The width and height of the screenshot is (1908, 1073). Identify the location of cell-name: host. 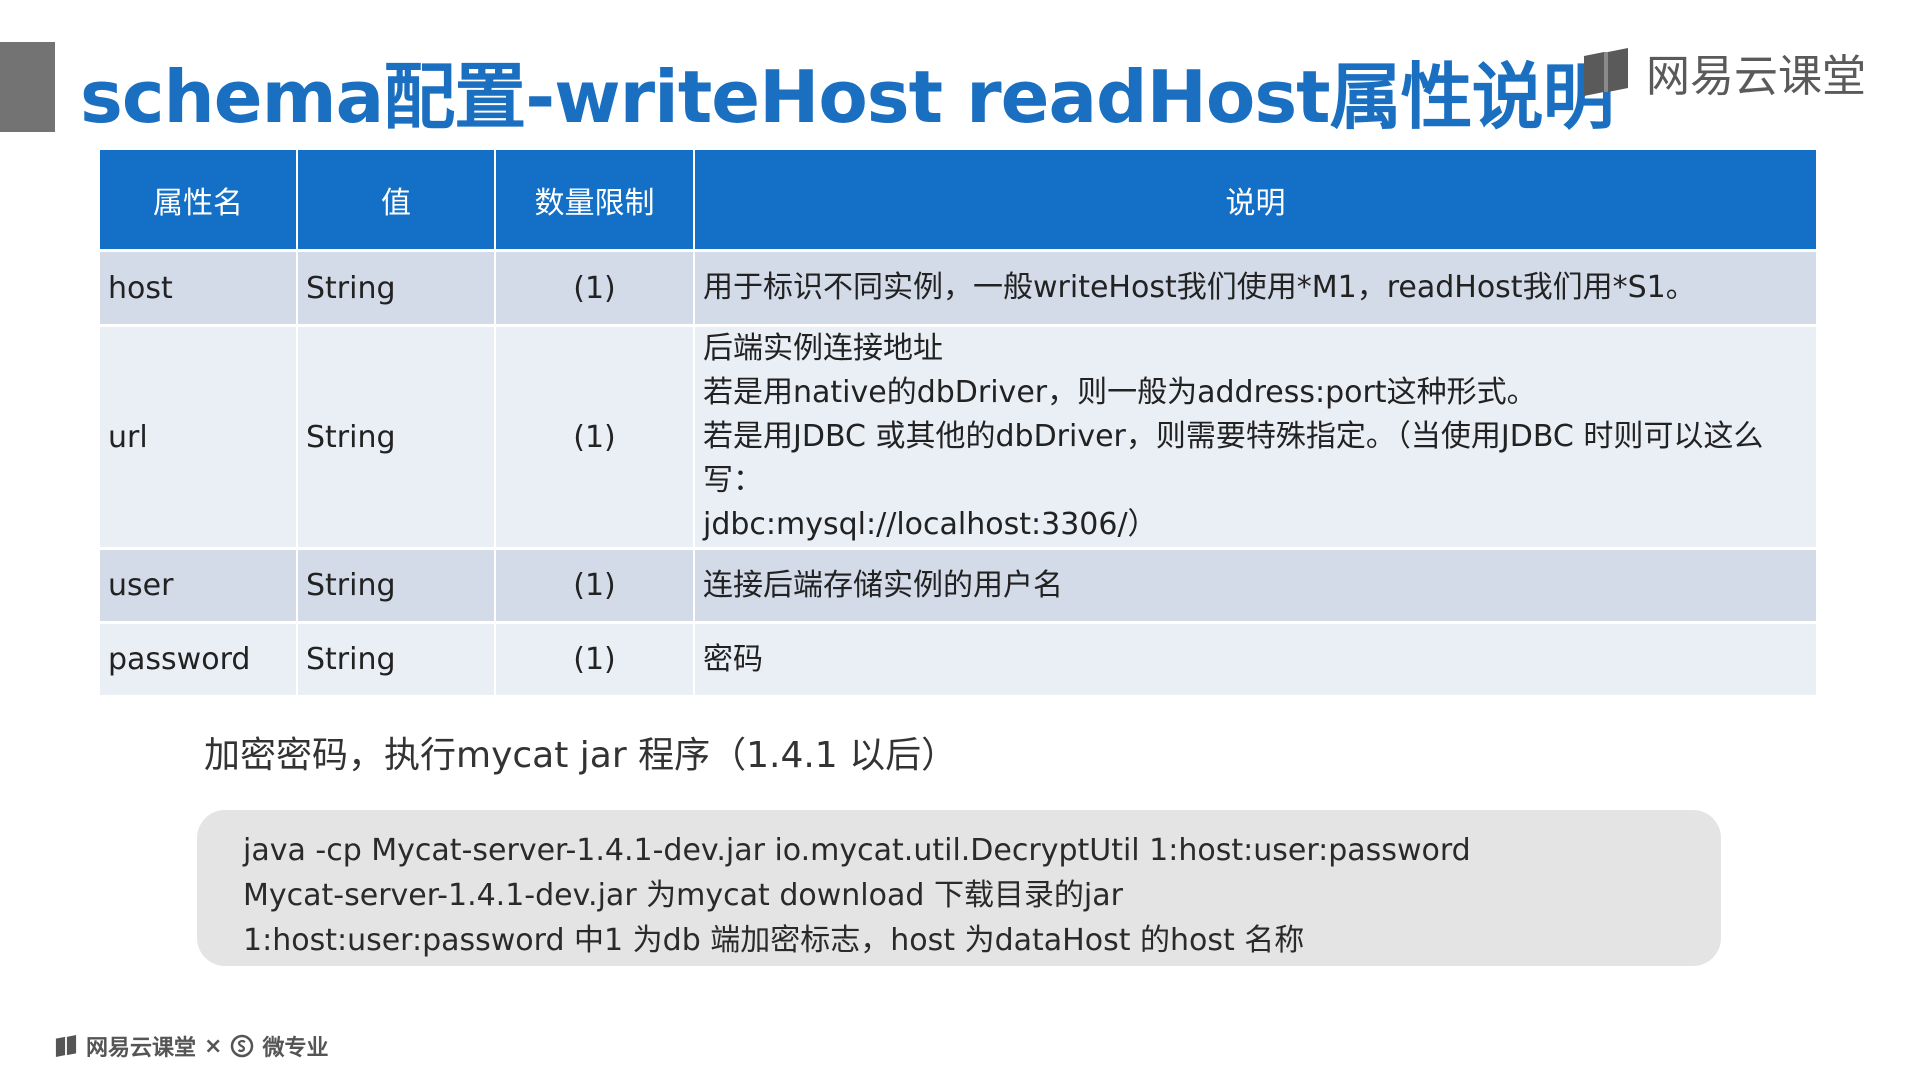
(199, 288).